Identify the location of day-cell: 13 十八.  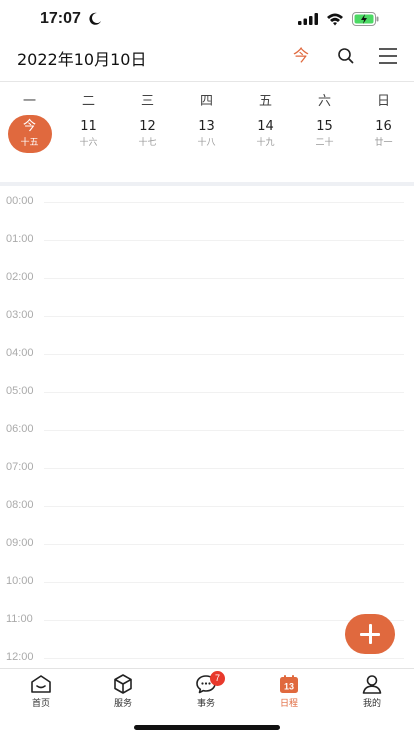
(206, 136).